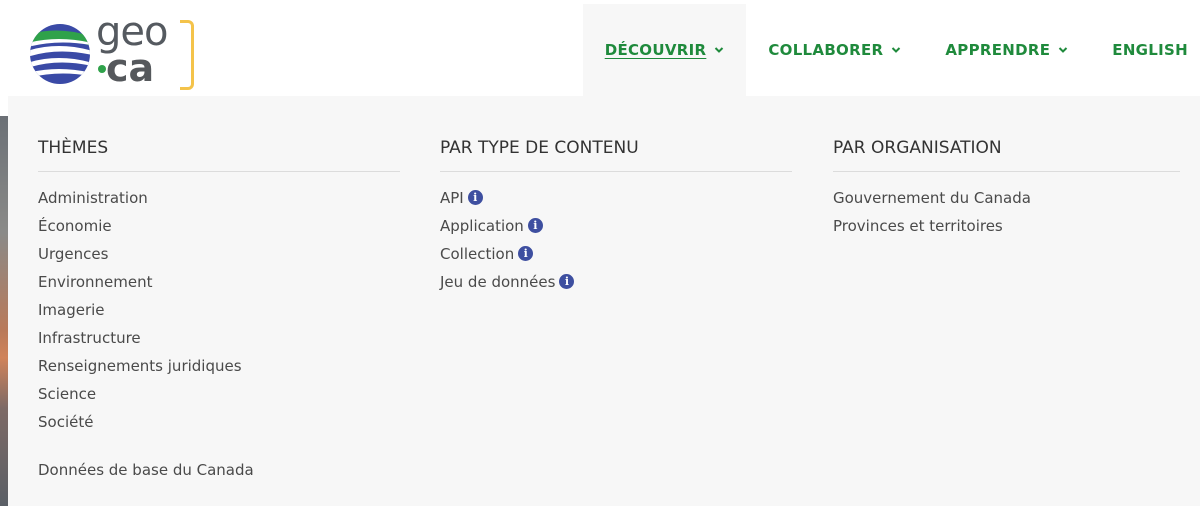  I want to click on link-label: Application, so click(482, 226).